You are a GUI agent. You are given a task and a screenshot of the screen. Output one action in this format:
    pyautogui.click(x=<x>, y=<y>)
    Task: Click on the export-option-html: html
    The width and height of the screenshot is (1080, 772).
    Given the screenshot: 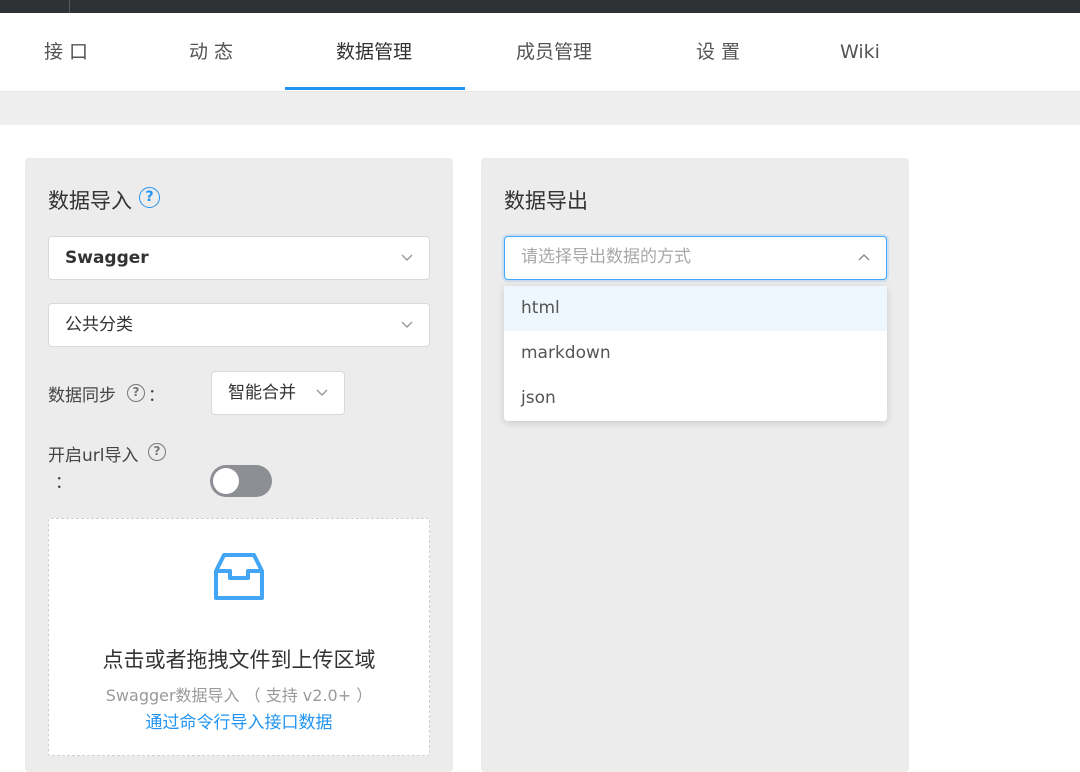 What is the action you would take?
    pyautogui.click(x=695, y=308)
    